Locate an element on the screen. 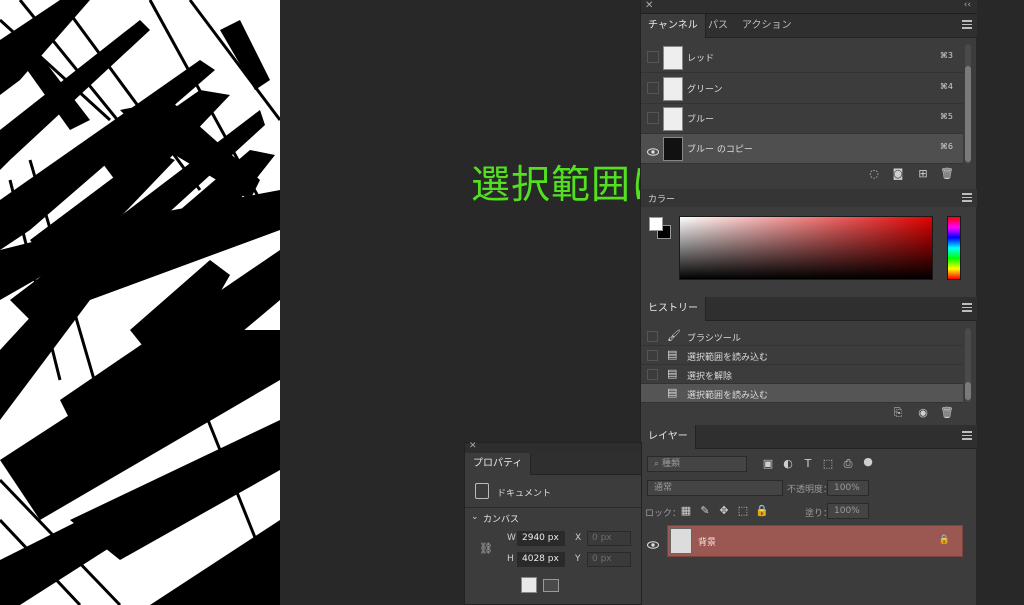  link-icon: ⛓ is located at coordinates (486, 548).